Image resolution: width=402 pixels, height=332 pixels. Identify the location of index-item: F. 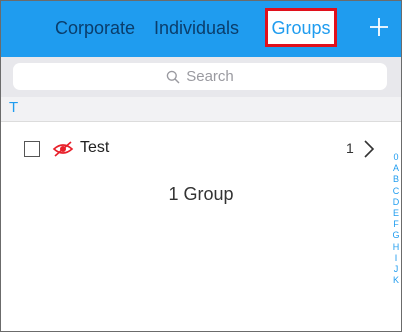
(396, 224).